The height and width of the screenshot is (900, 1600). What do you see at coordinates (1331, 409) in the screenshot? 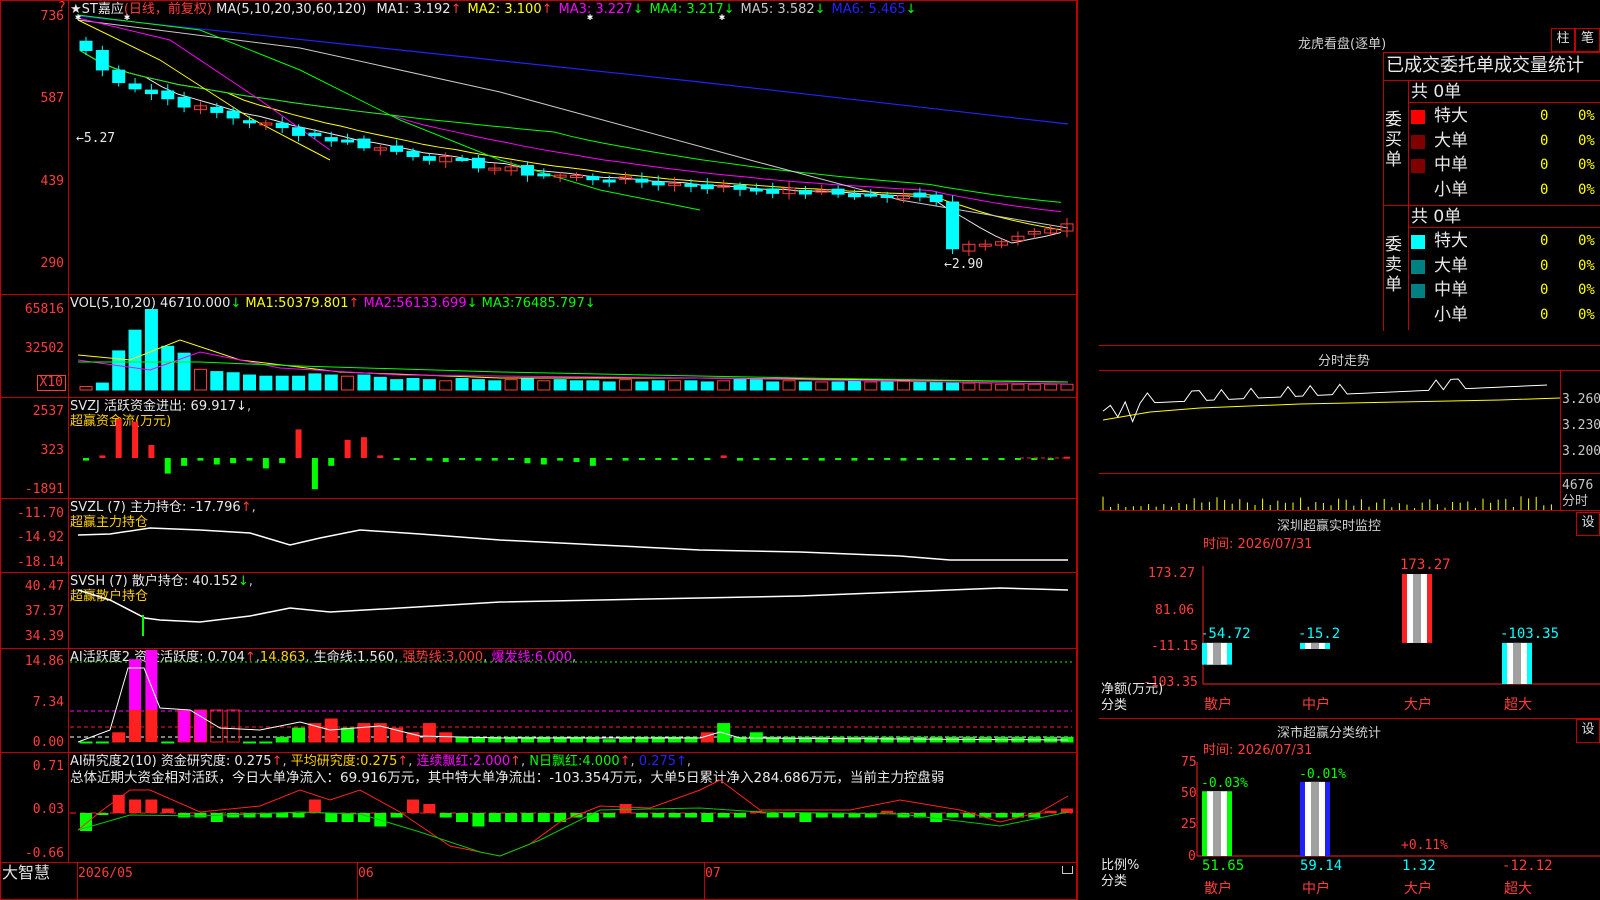
I see `intraday-avg-line` at bounding box center [1331, 409].